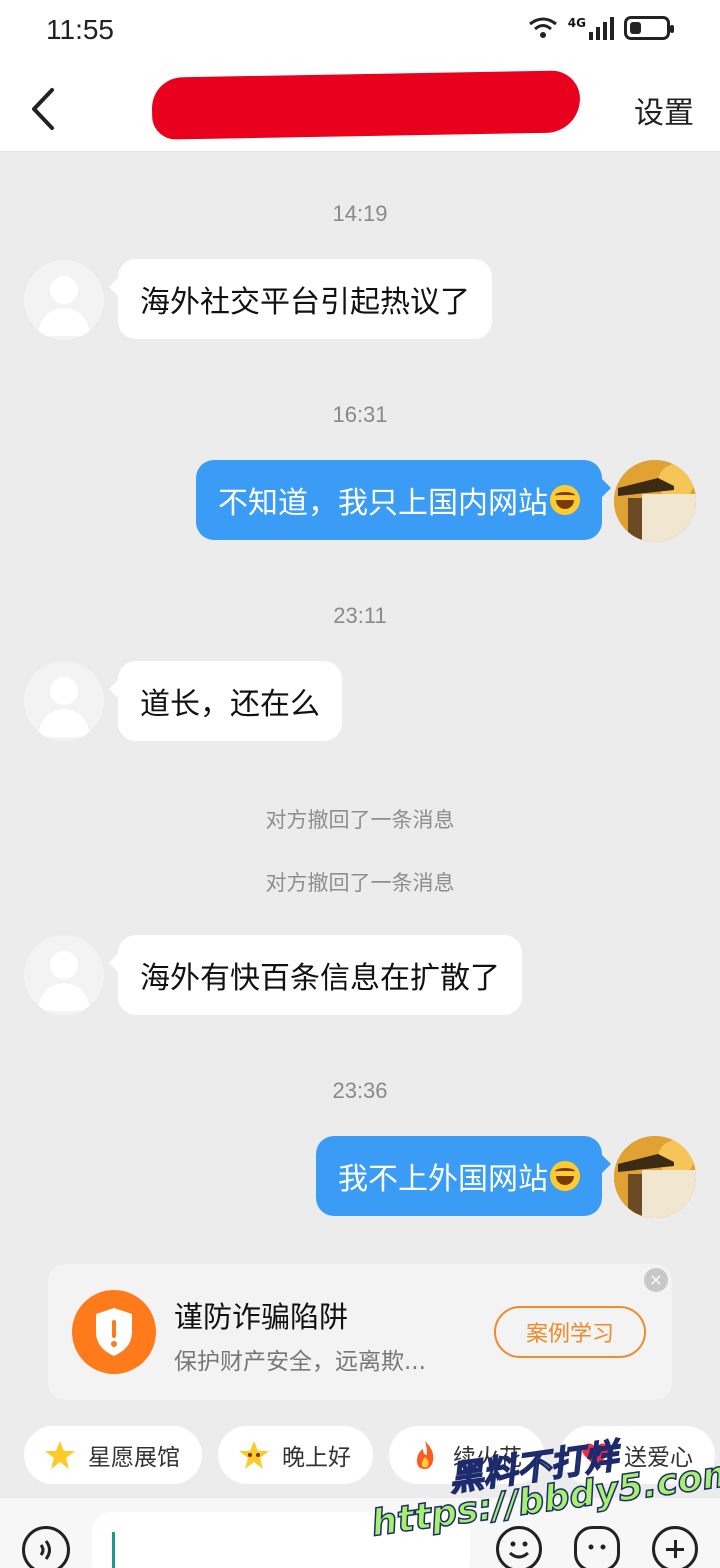 This screenshot has height=1568, width=720. What do you see at coordinates (360, 1090) in the screenshot?
I see `timestamp: 23:36` at bounding box center [360, 1090].